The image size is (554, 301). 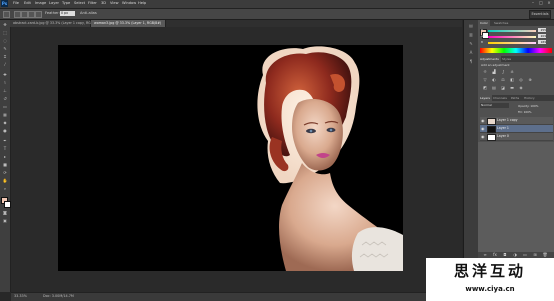 What do you see at coordinates (494, 105) in the screenshot?
I see `blend-mode-select: Normal` at bounding box center [494, 105].